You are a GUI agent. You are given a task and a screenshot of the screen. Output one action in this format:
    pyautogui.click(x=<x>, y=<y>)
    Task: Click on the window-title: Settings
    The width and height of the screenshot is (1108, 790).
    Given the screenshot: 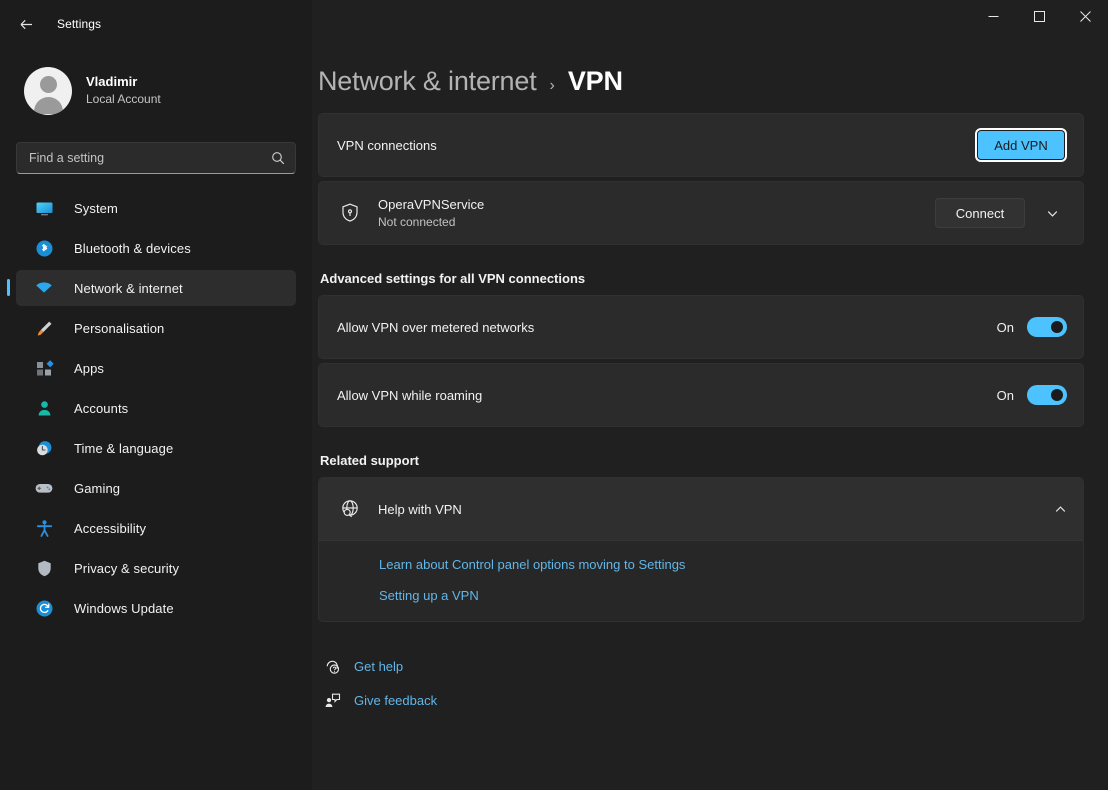 What is the action you would take?
    pyautogui.click(x=79, y=24)
    